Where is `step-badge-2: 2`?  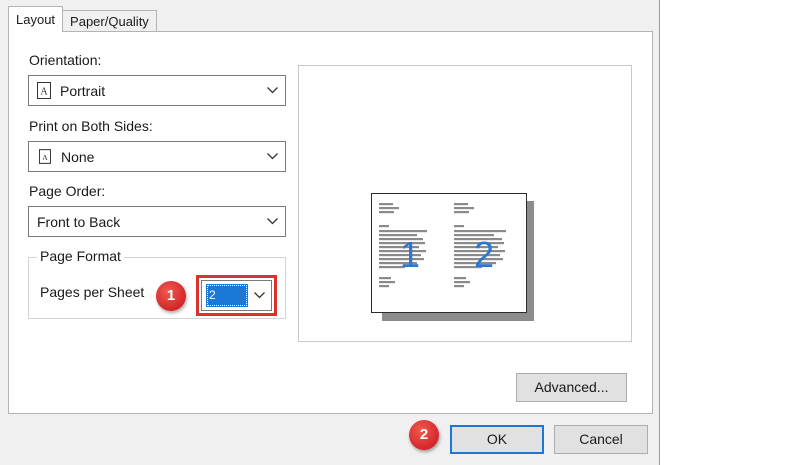 step-badge-2: 2 is located at coordinates (424, 435).